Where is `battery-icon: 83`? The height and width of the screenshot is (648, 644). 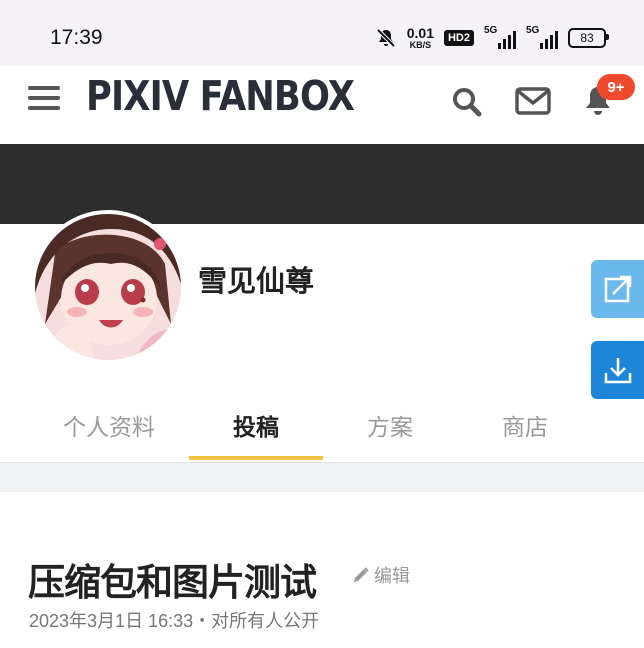
battery-icon: 83 is located at coordinates (588, 38).